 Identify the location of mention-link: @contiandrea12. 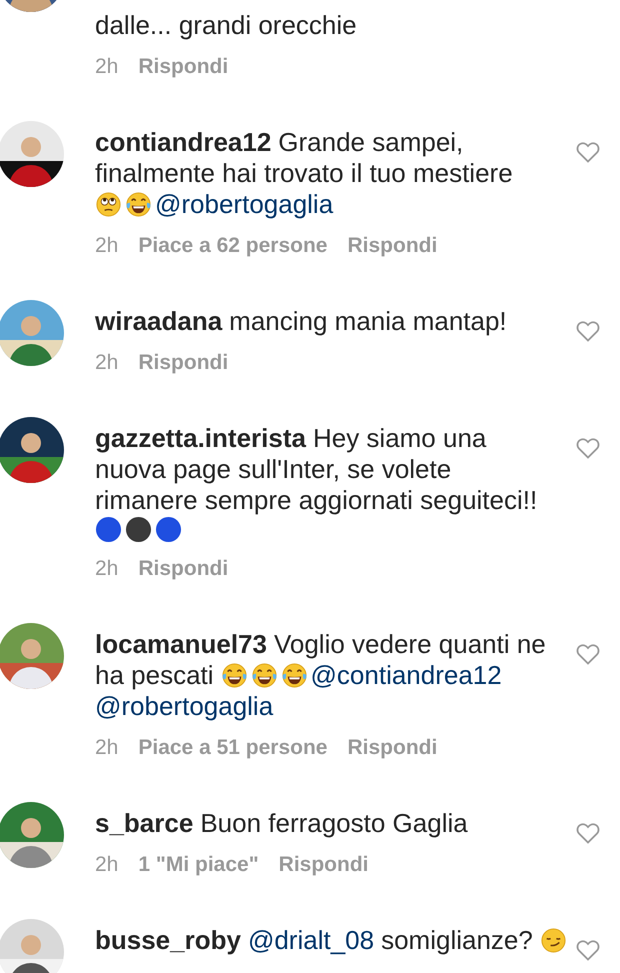
(406, 675).